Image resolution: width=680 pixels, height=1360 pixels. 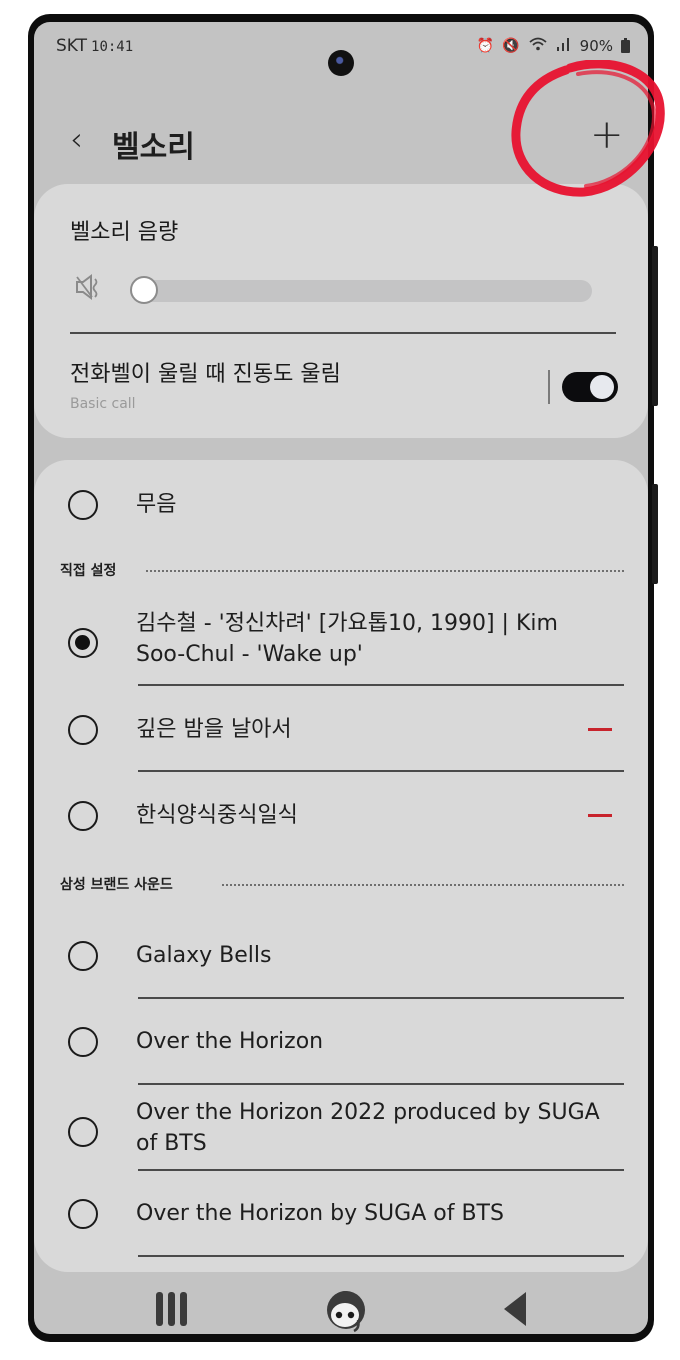 What do you see at coordinates (72, 46) in the screenshot?
I see `carrier-label: SKT` at bounding box center [72, 46].